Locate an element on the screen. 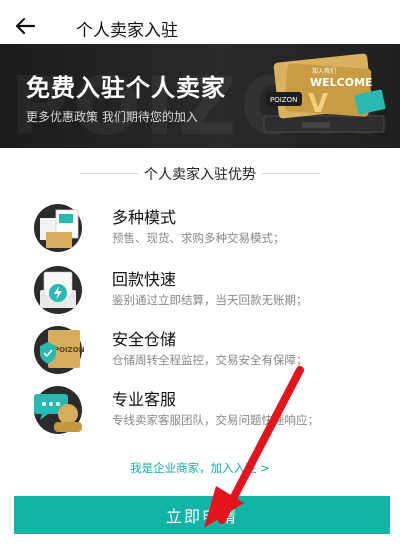  document-icon is located at coordinates (58, 228).